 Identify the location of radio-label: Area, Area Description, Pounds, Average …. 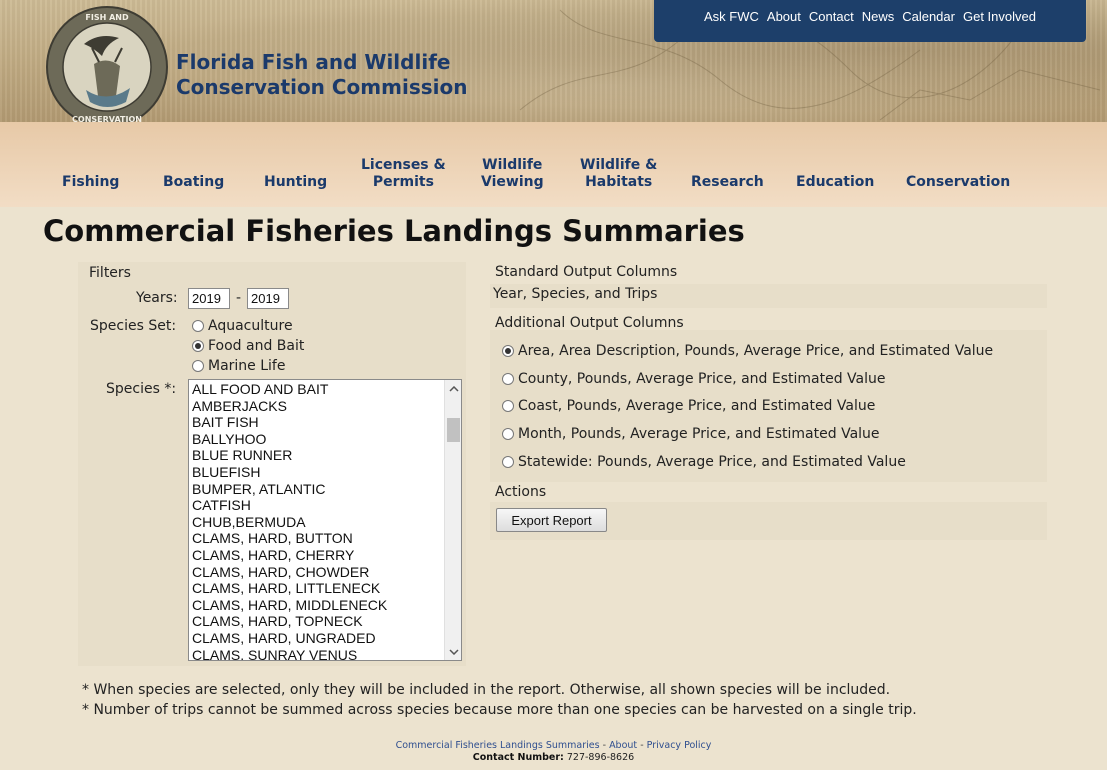
(756, 351).